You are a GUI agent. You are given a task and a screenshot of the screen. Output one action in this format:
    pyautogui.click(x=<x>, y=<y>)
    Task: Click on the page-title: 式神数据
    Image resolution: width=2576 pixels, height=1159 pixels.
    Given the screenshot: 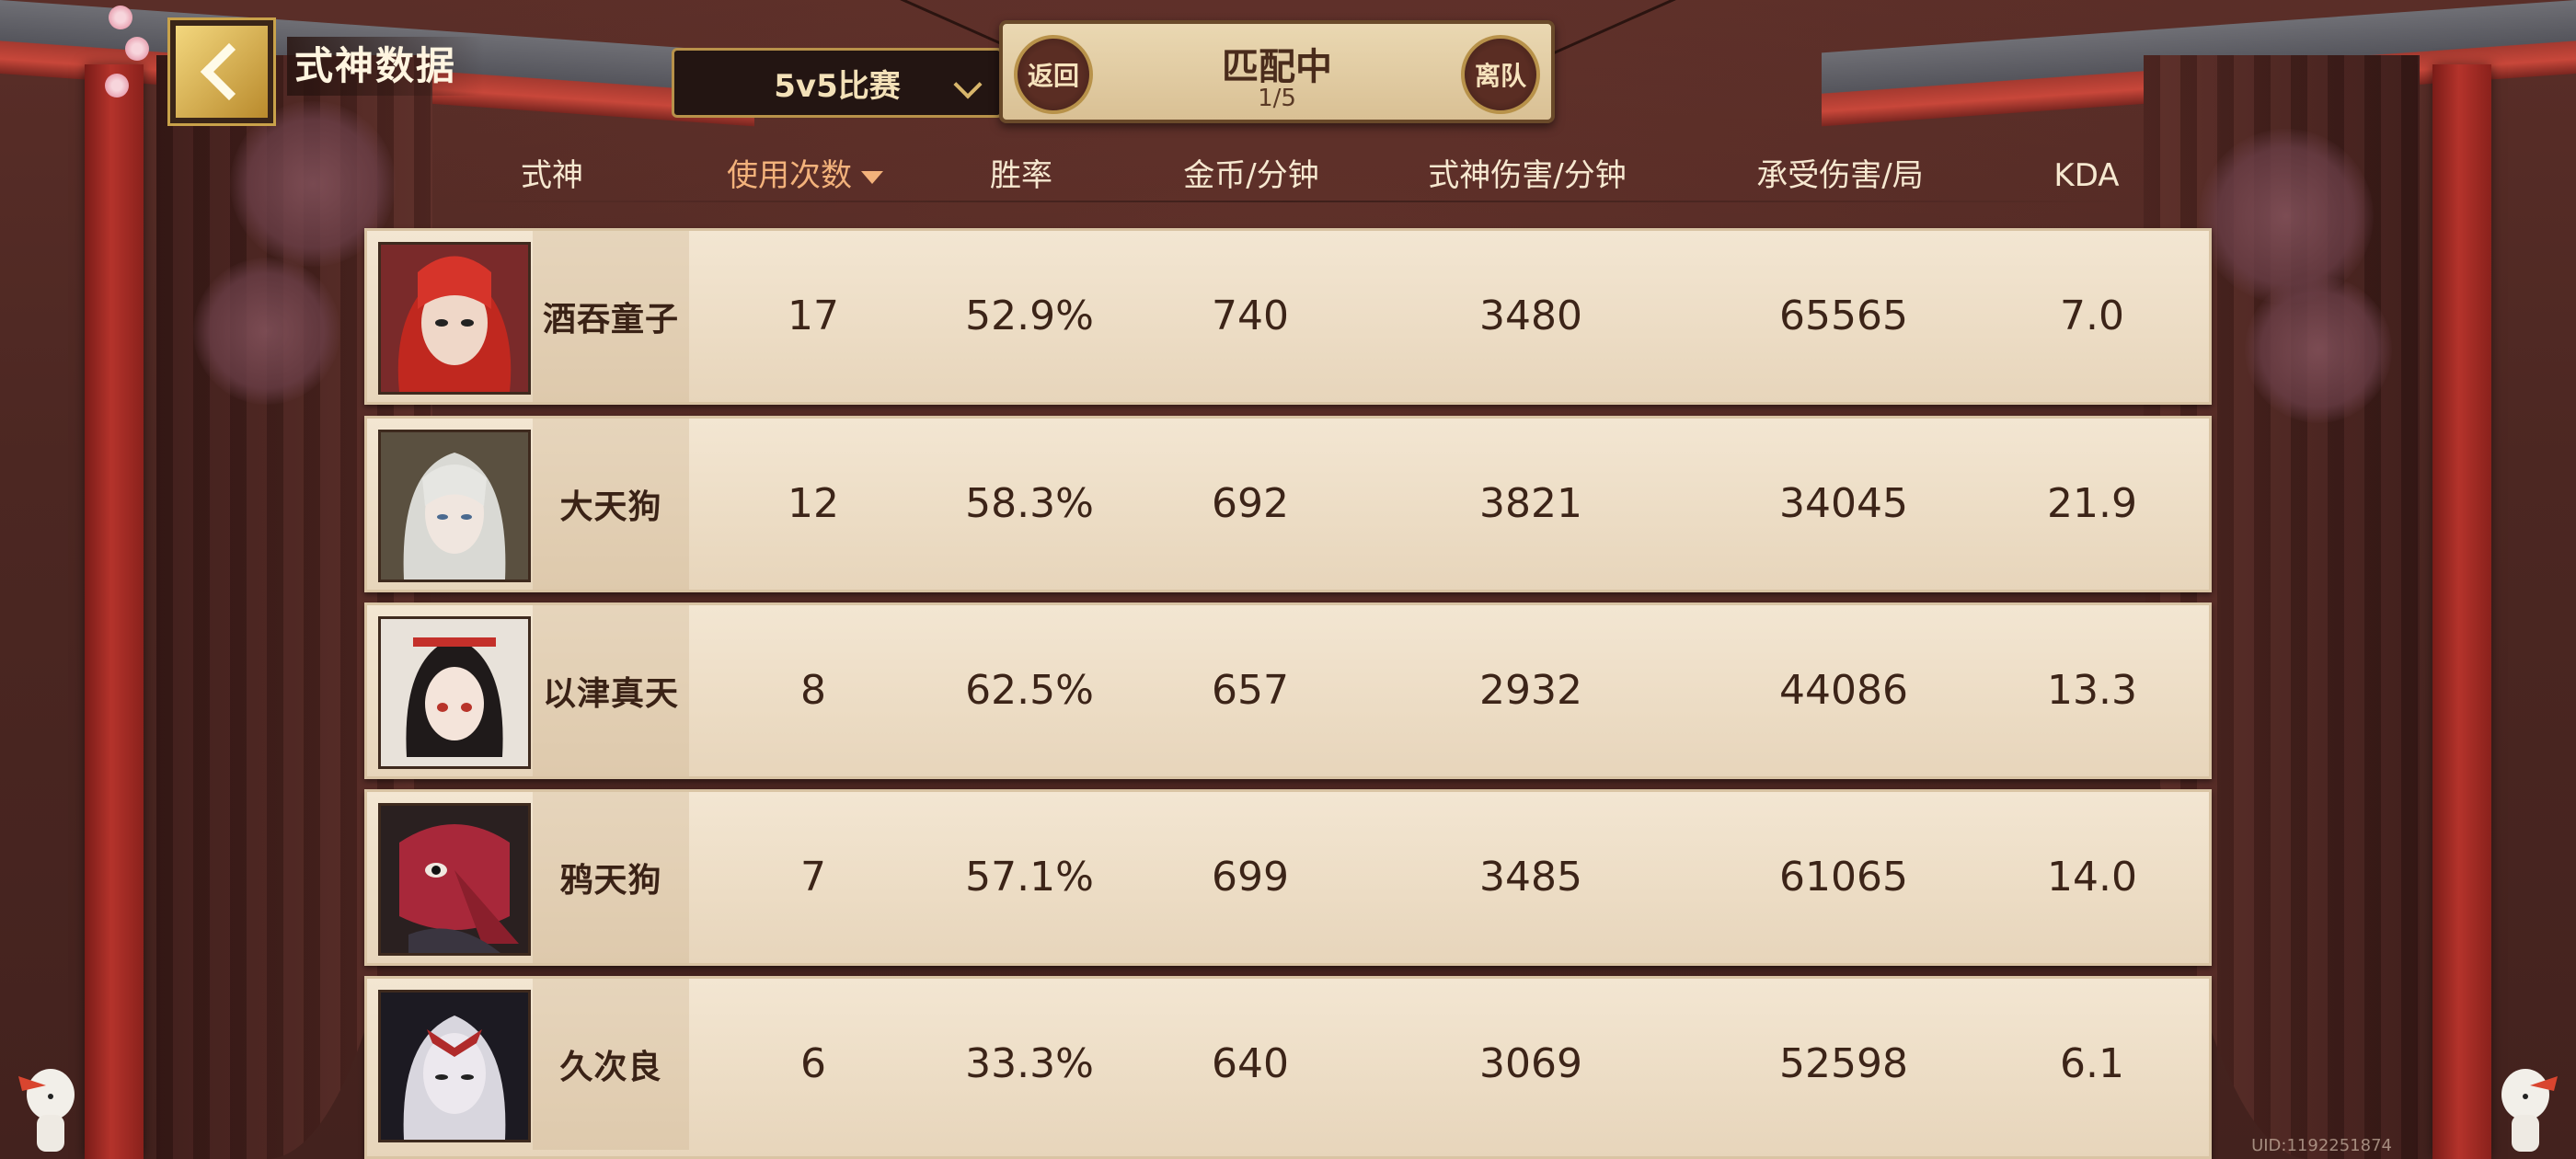 What is the action you would take?
    pyautogui.click(x=386, y=66)
    